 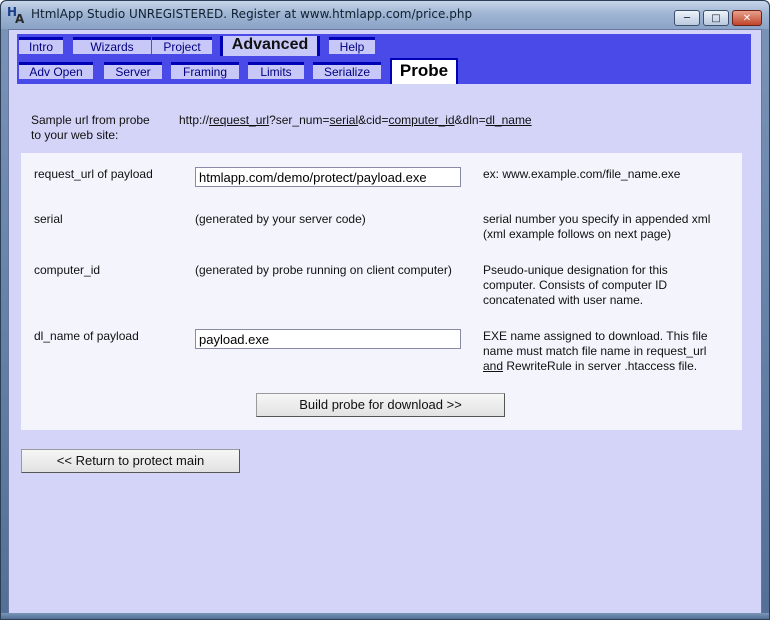 What do you see at coordinates (380, 405) in the screenshot?
I see `build-probe-button: Build probe for download >>` at bounding box center [380, 405].